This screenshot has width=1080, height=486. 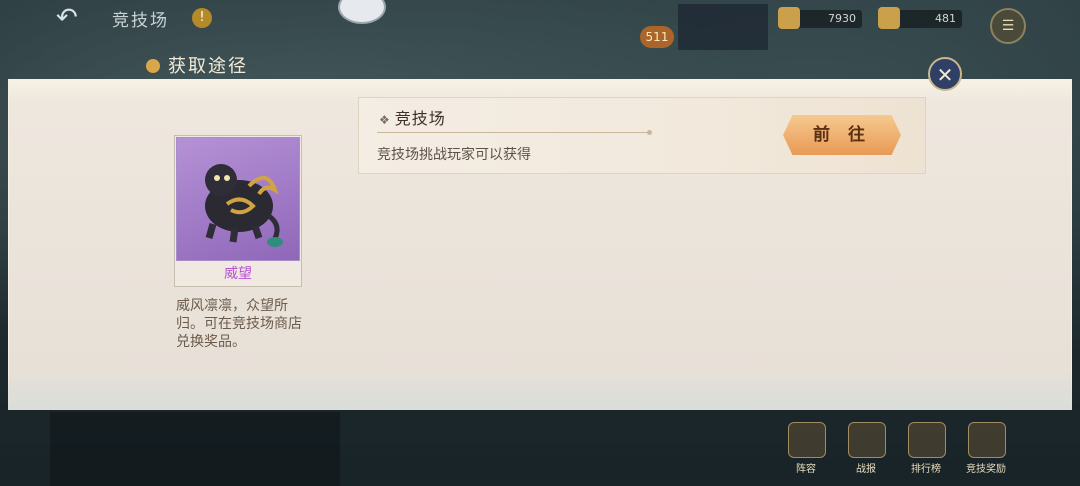 I want to click on item-name: 威望, so click(x=238, y=274).